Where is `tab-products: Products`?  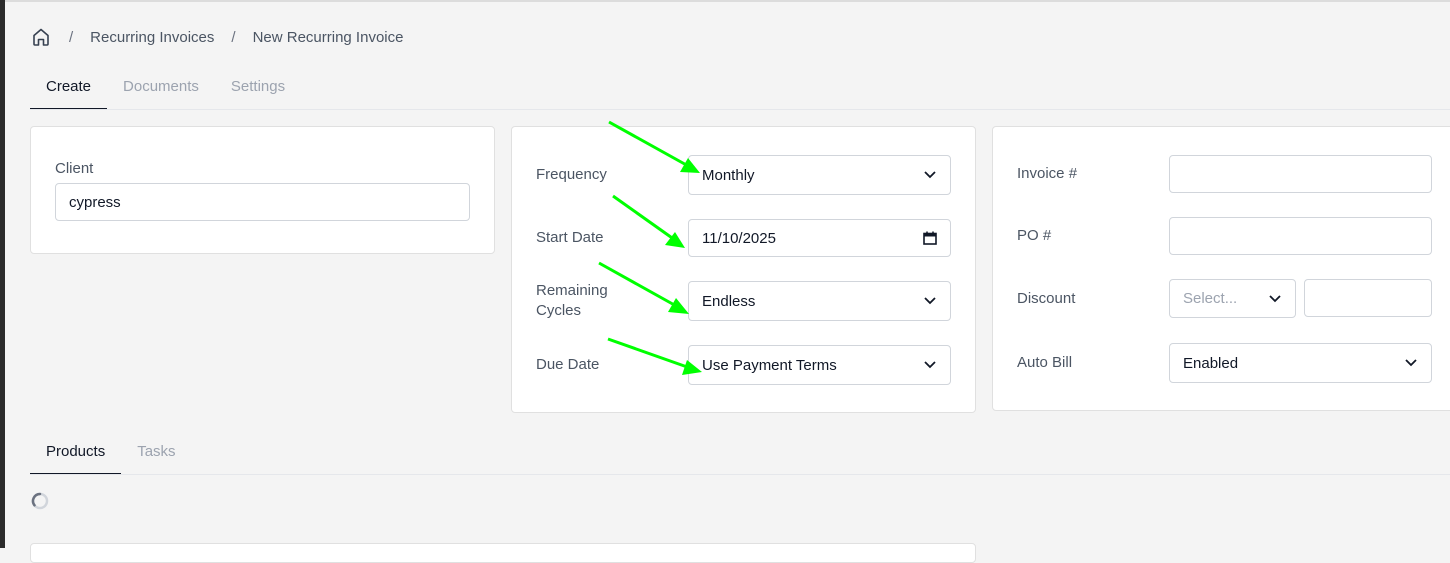
tab-products: Products is located at coordinates (76, 459).